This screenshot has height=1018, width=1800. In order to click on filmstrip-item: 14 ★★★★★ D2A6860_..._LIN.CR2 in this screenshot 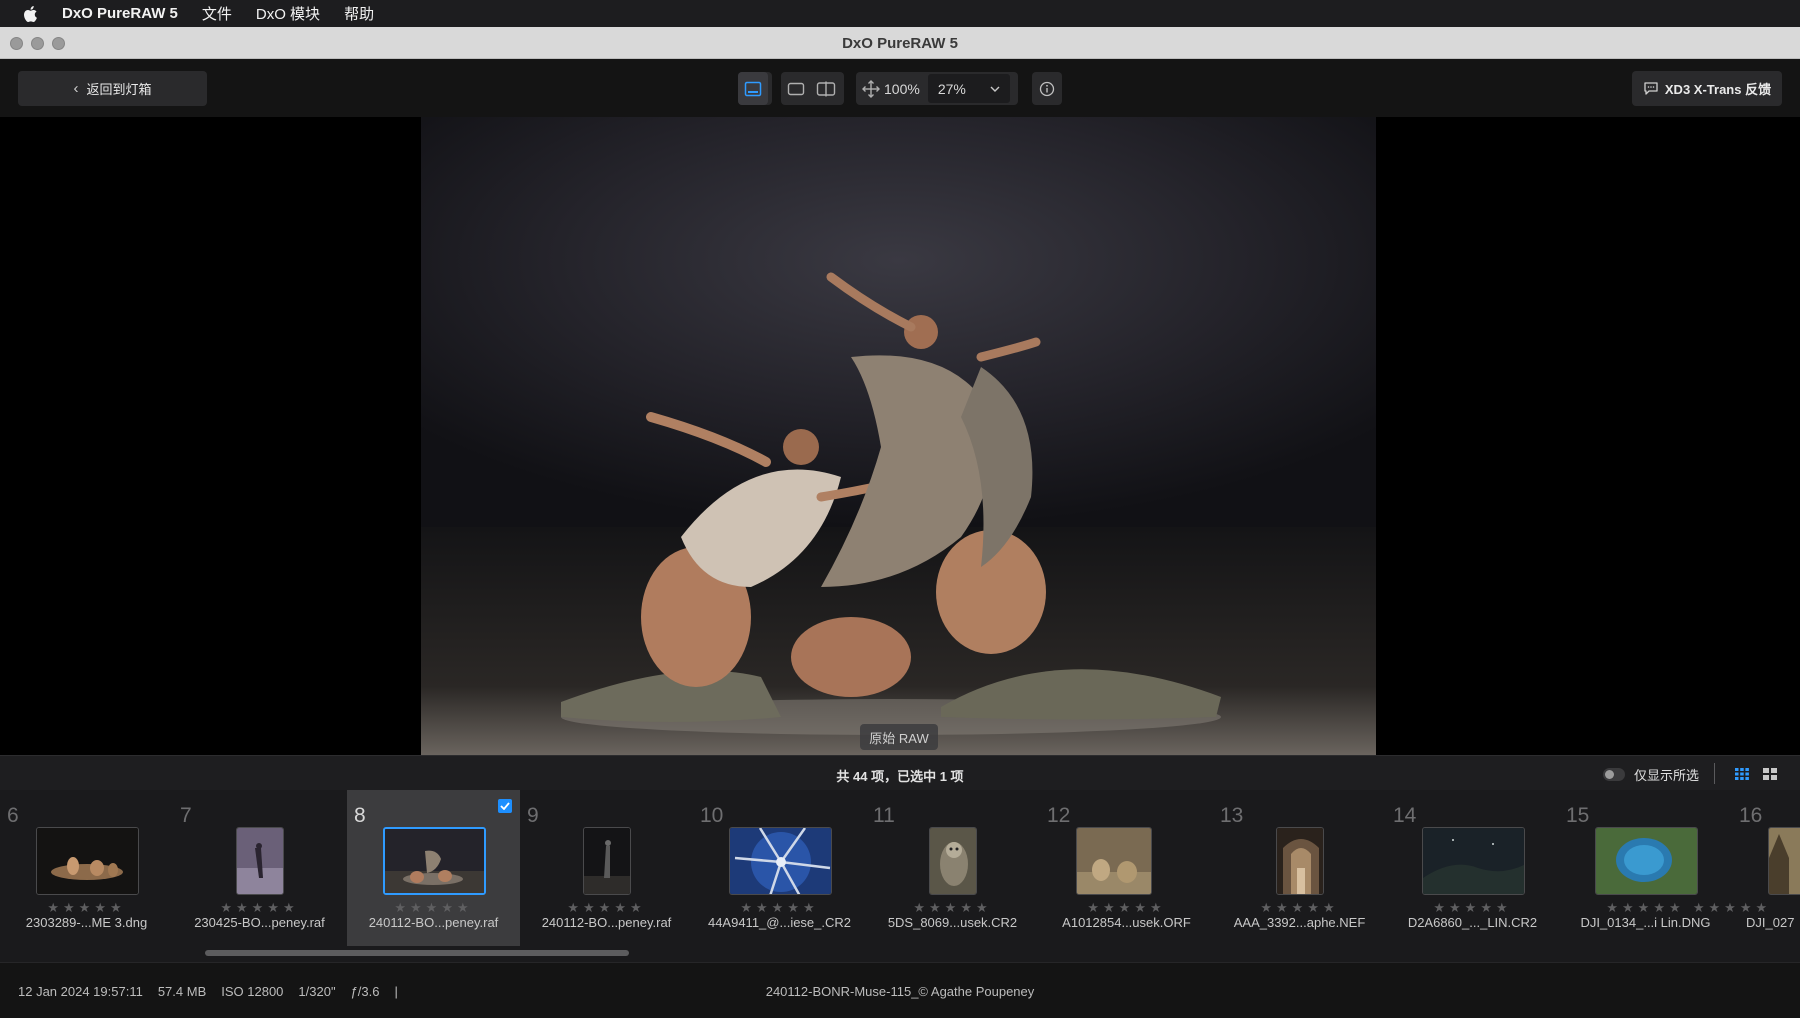, I will do `click(1472, 868)`.